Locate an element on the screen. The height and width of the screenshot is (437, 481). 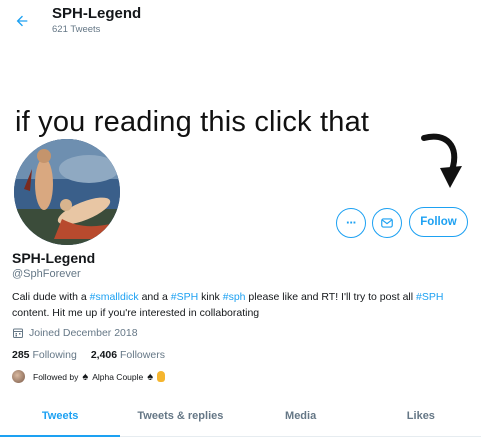
more-options-button: ··· is located at coordinates (351, 223).